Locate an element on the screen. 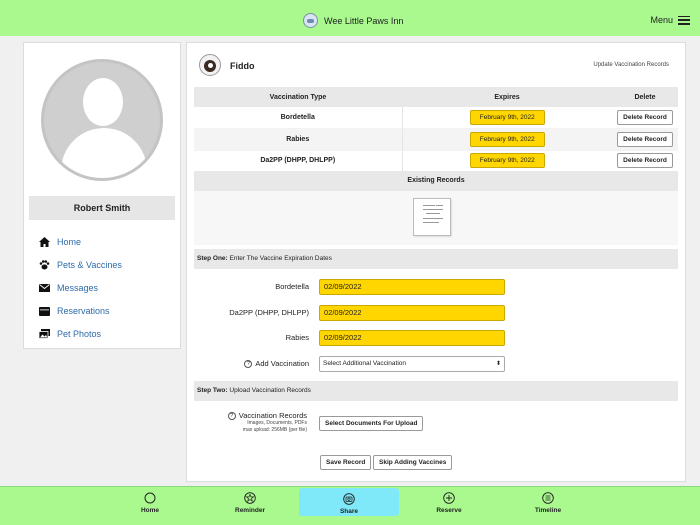  top-bar: Wee Little Paws Inn Menu is located at coordinates (350, 18).